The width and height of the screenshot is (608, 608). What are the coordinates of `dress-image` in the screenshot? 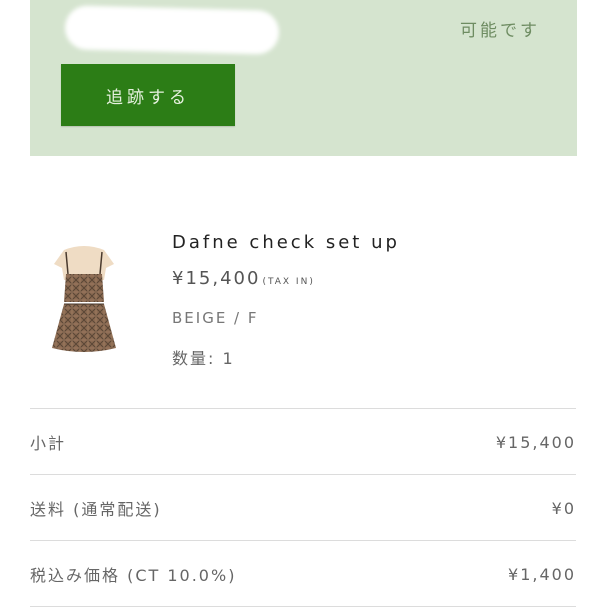 It's located at (84, 299).